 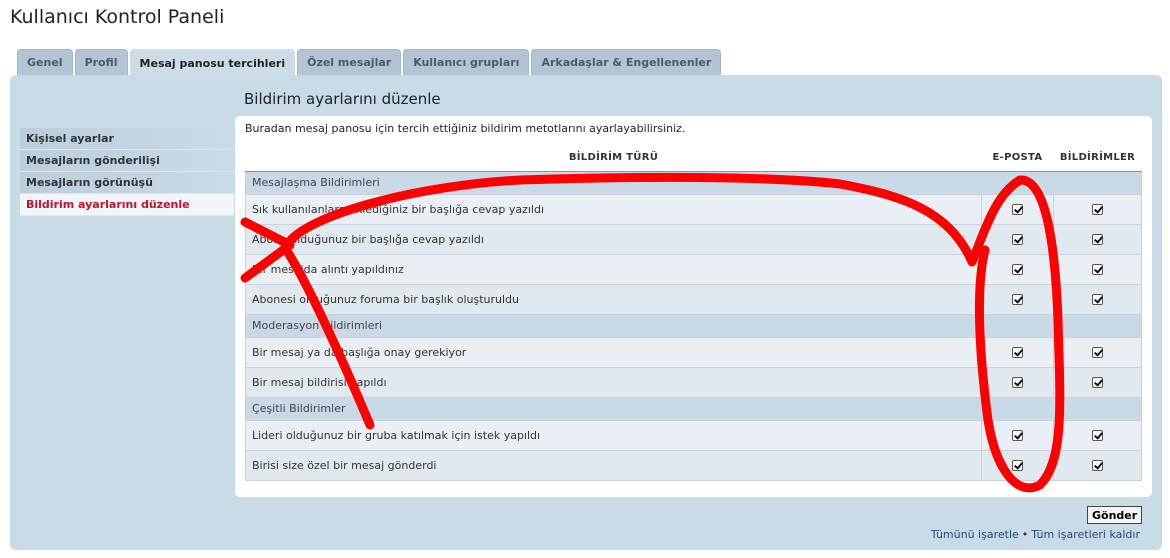 I want to click on table-row: Birisi size özel bir mesaj gönderdi, so click(x=693, y=465).